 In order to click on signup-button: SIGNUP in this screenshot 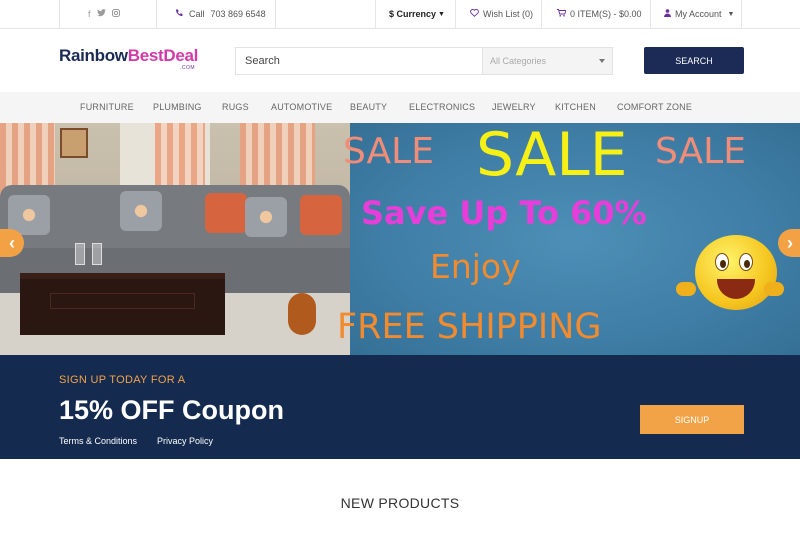, I will do `click(692, 419)`.